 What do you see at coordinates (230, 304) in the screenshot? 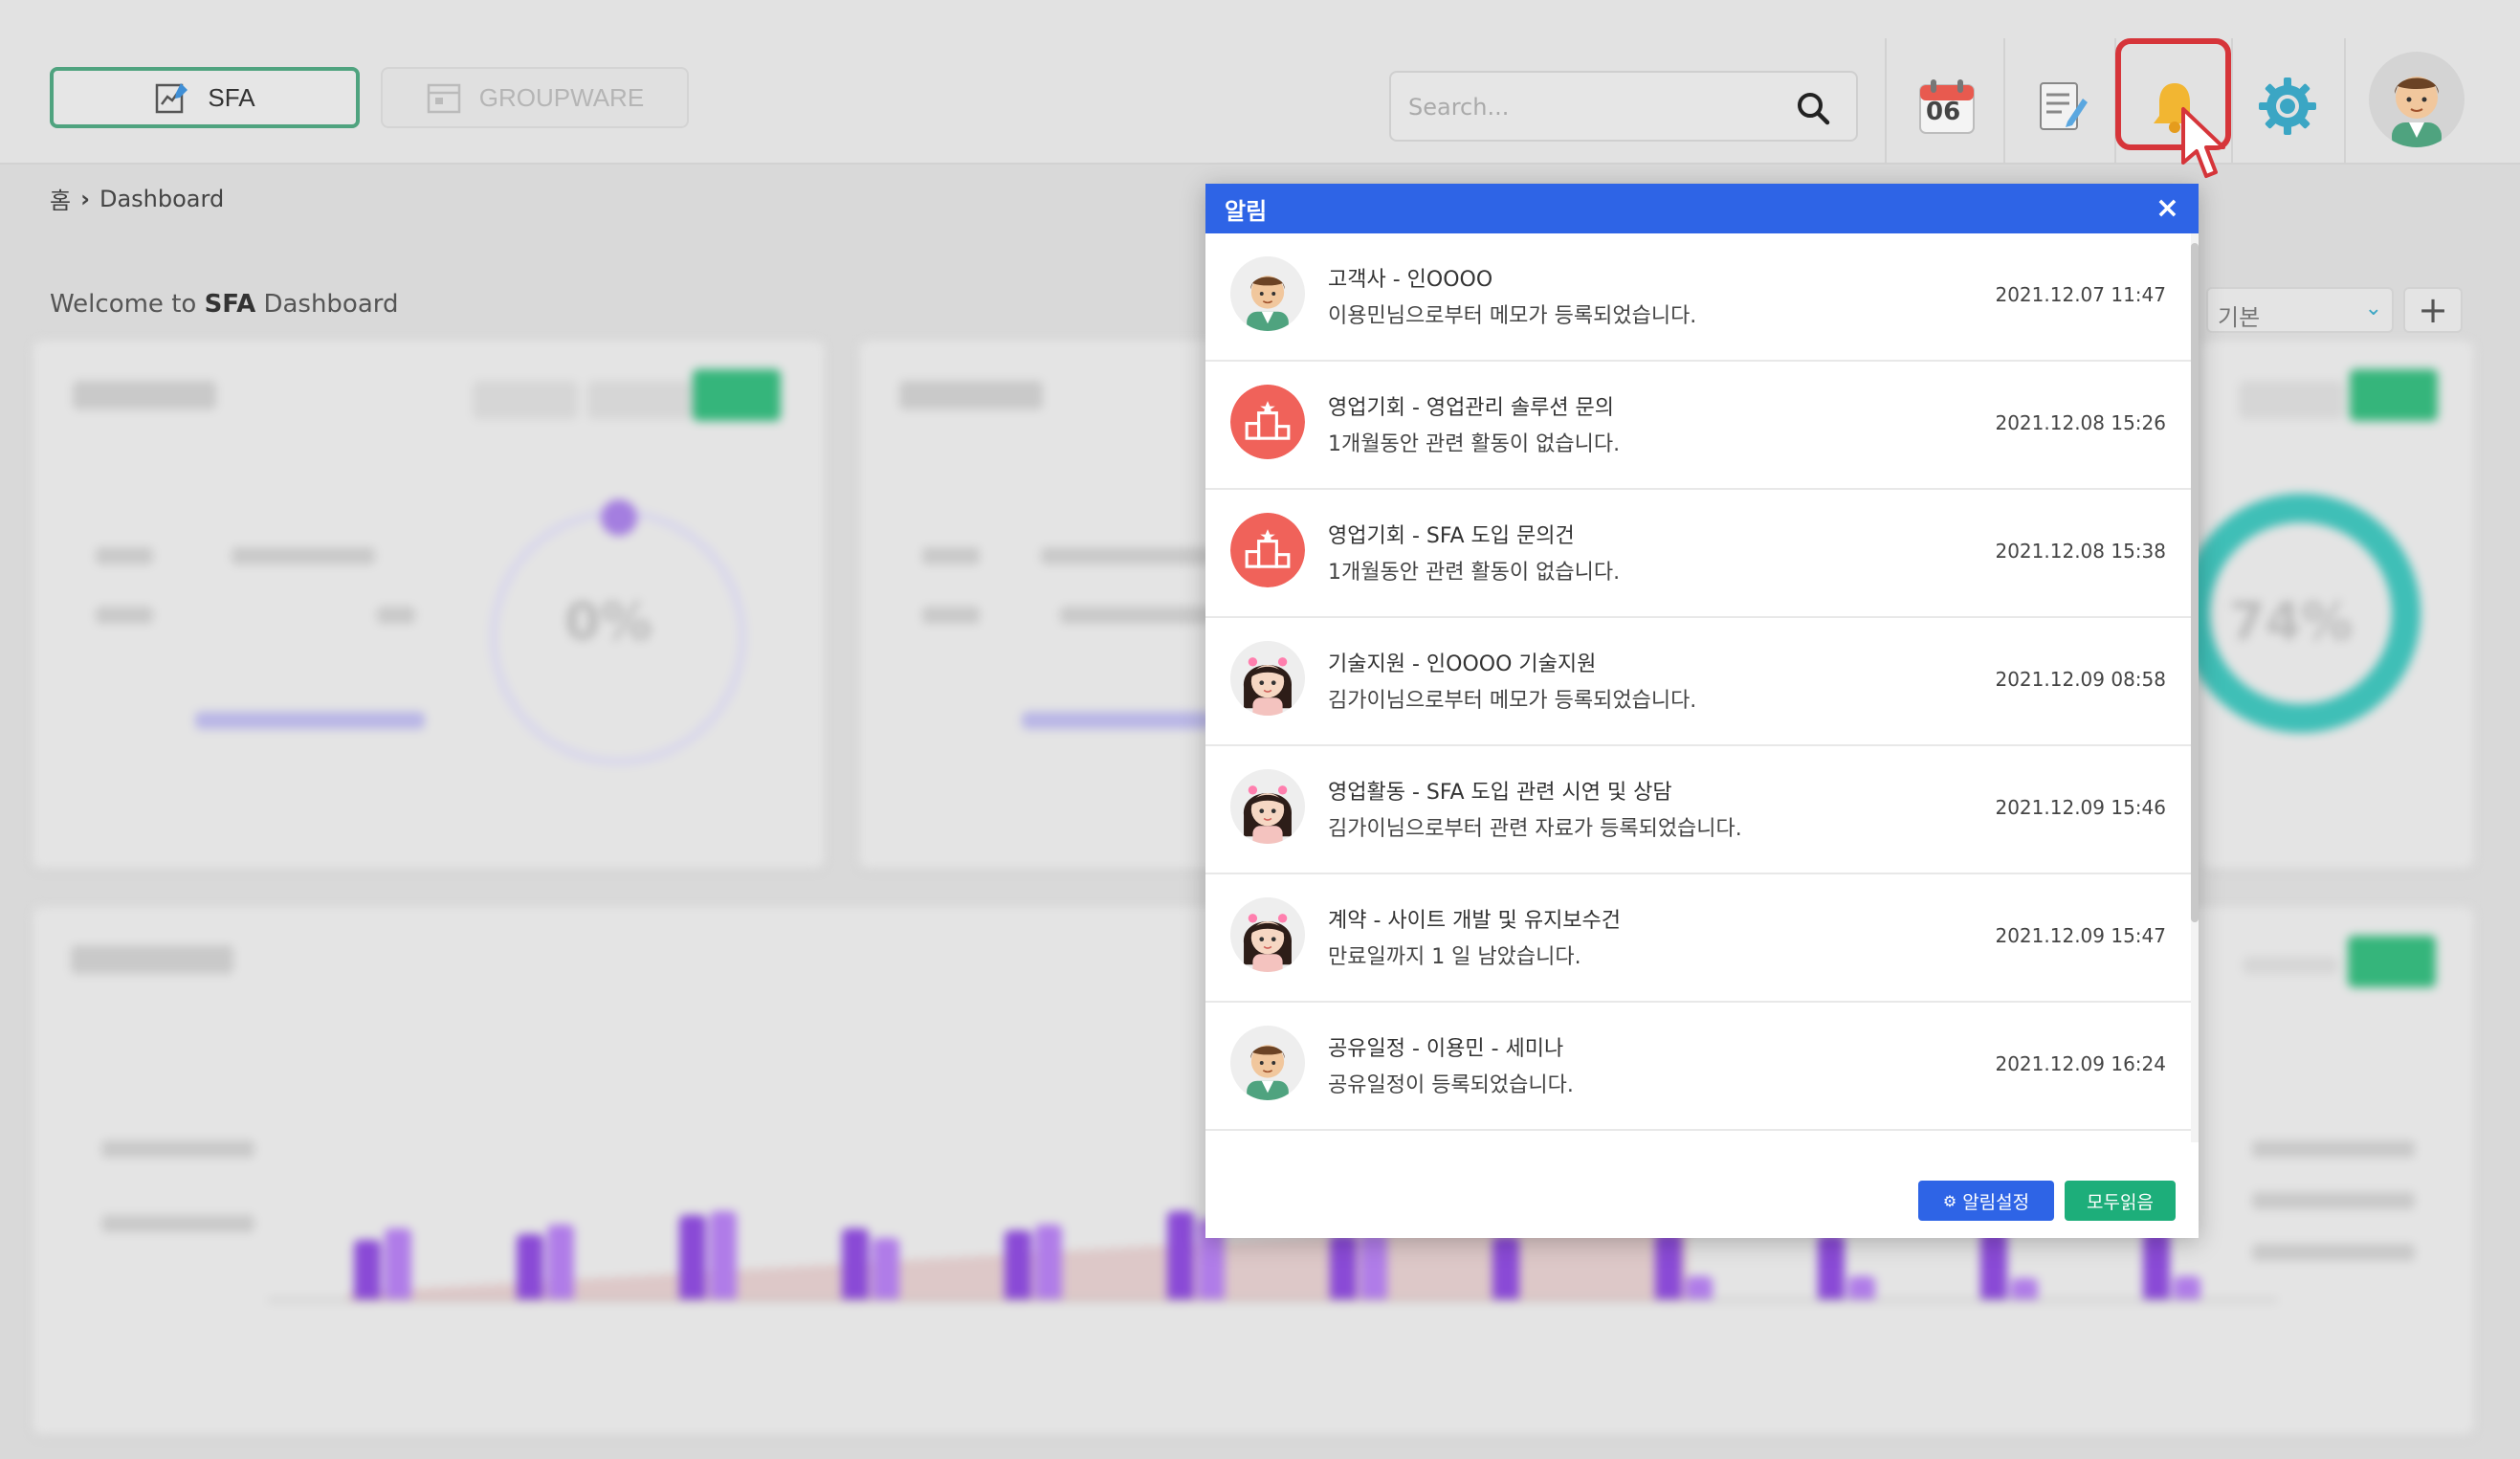
I see `welcome-brand: SFA` at bounding box center [230, 304].